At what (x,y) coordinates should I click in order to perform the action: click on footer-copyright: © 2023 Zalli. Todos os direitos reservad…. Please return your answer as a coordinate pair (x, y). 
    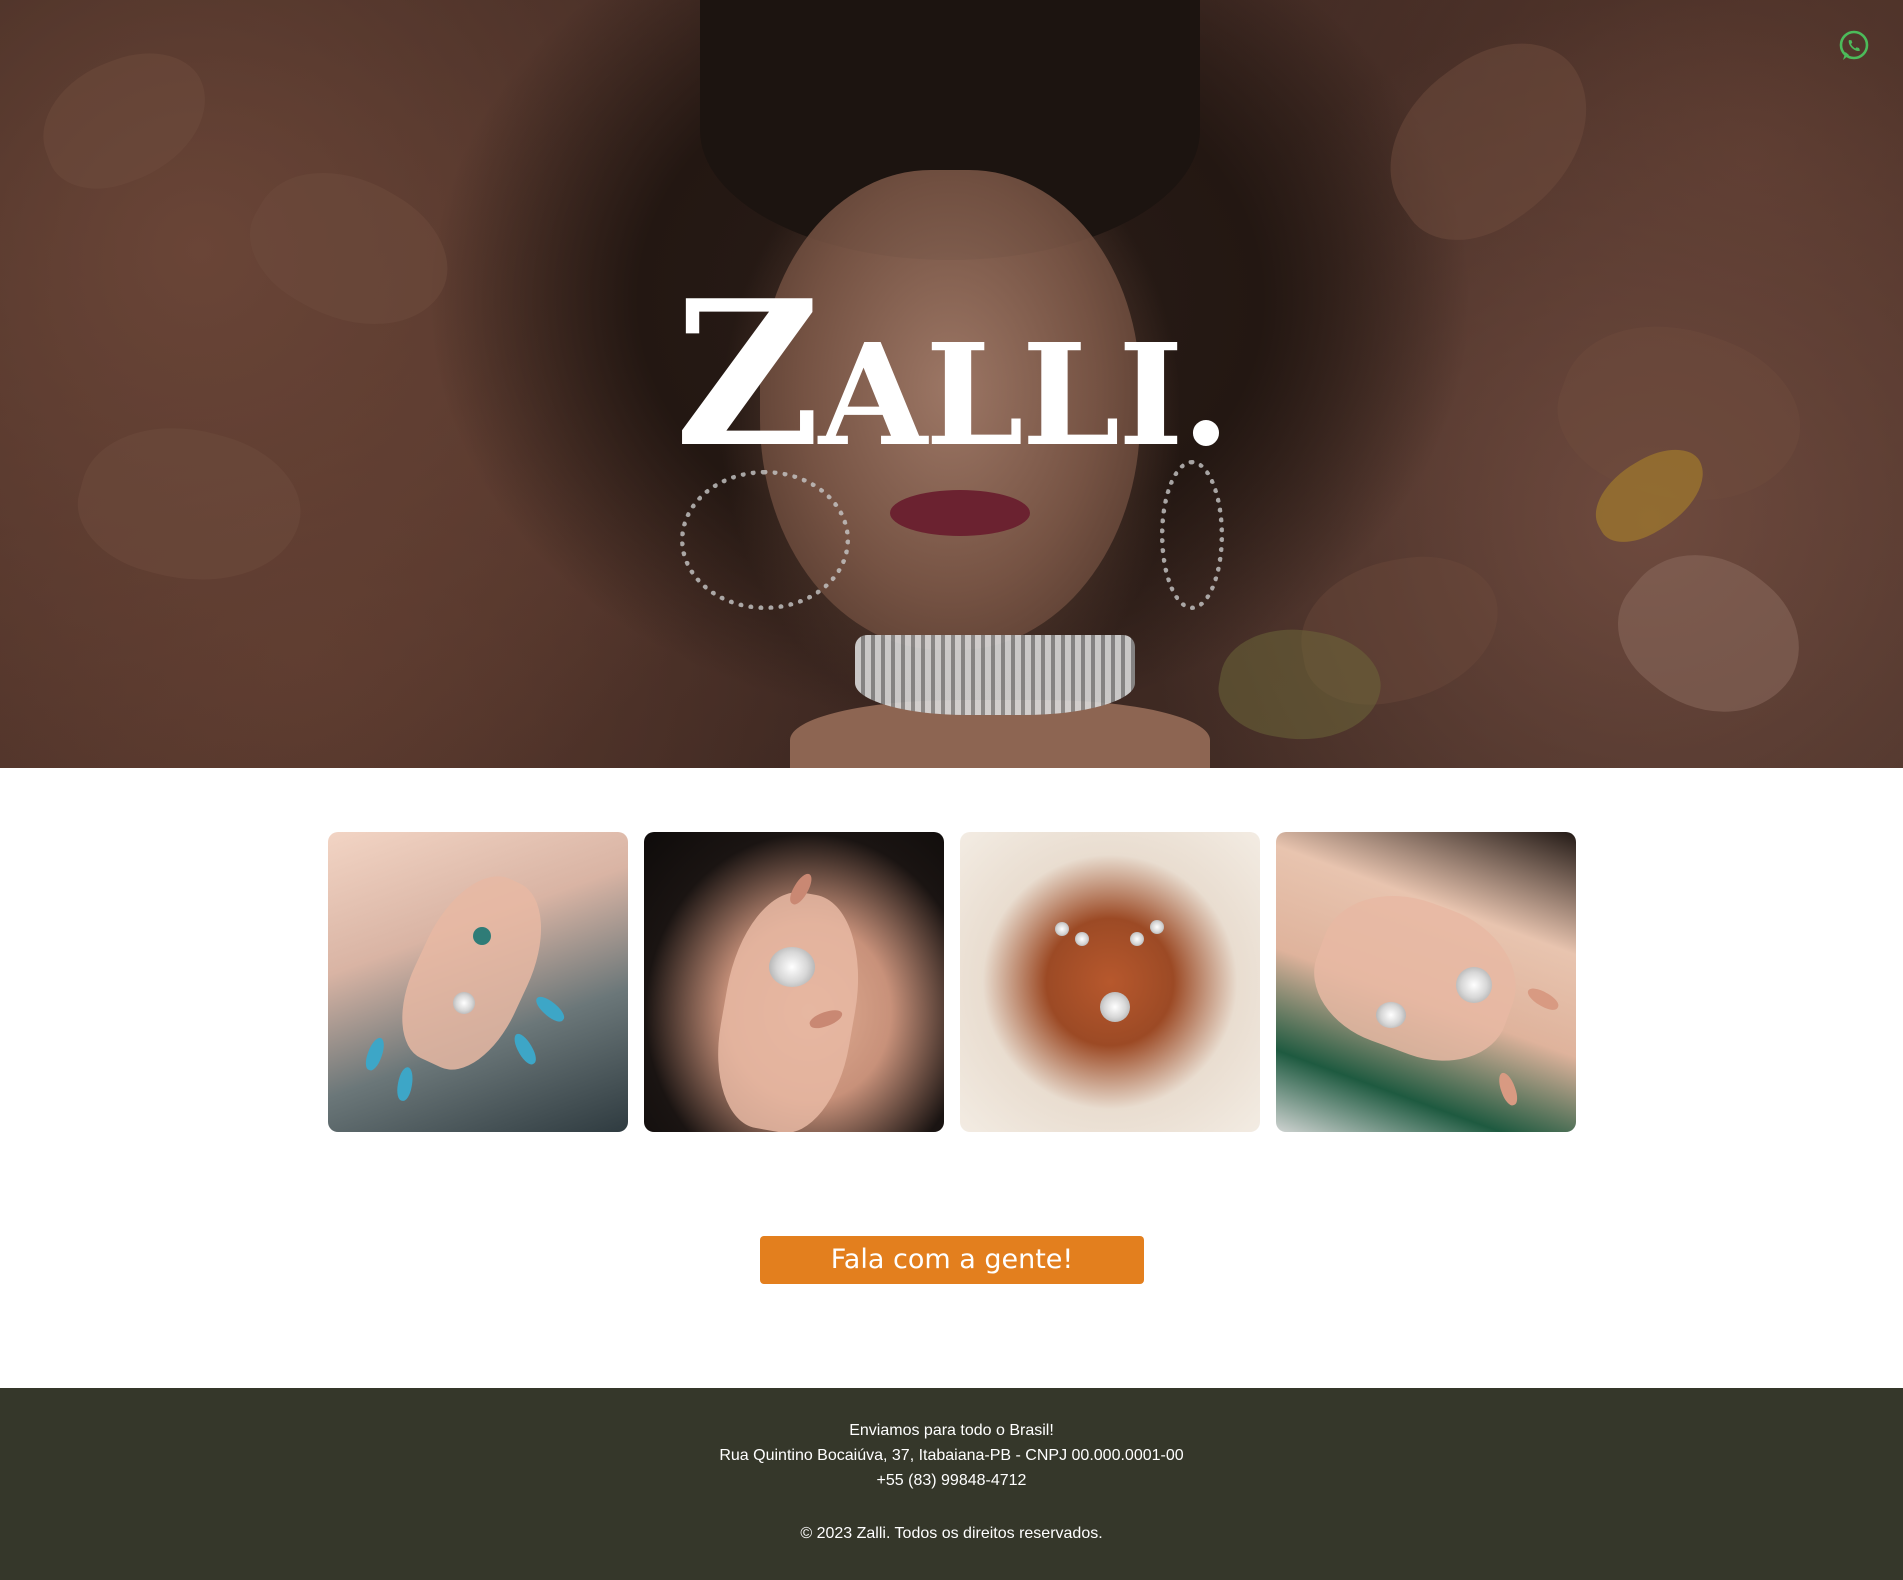
    Looking at the image, I should click on (951, 1533).